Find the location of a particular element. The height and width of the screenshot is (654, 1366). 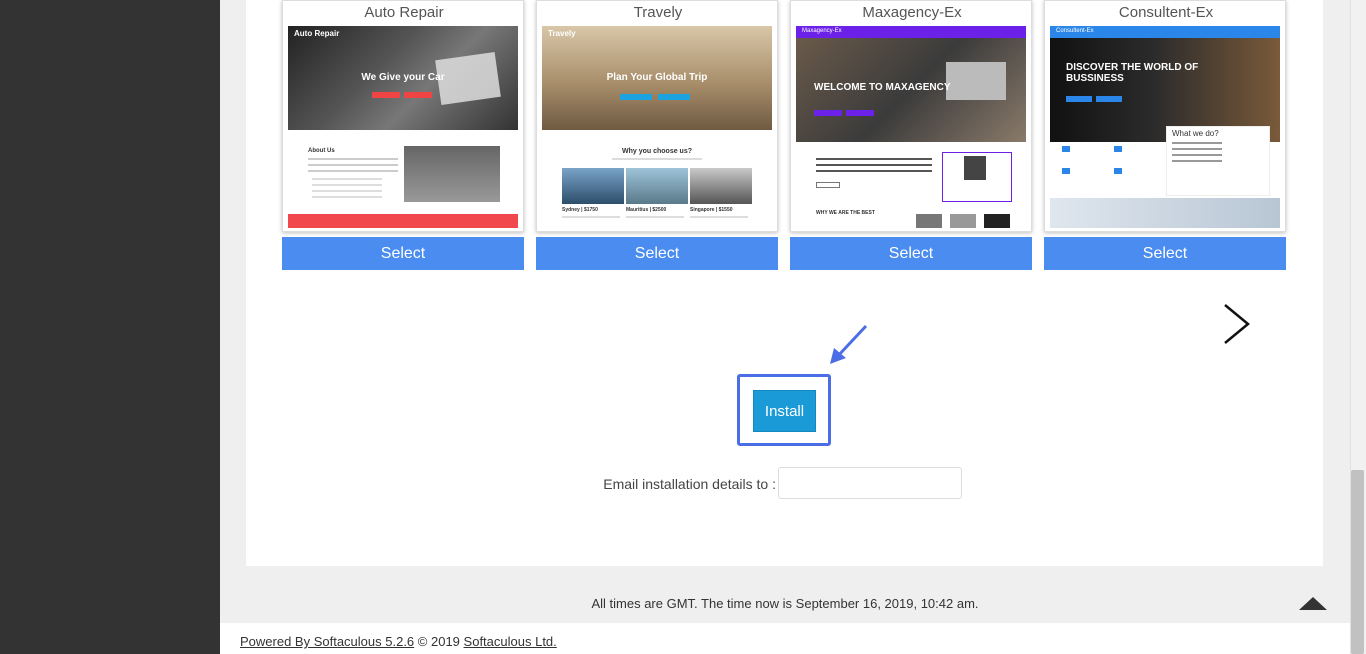

theme-title: Auto Repair is located at coordinates (404, 12).